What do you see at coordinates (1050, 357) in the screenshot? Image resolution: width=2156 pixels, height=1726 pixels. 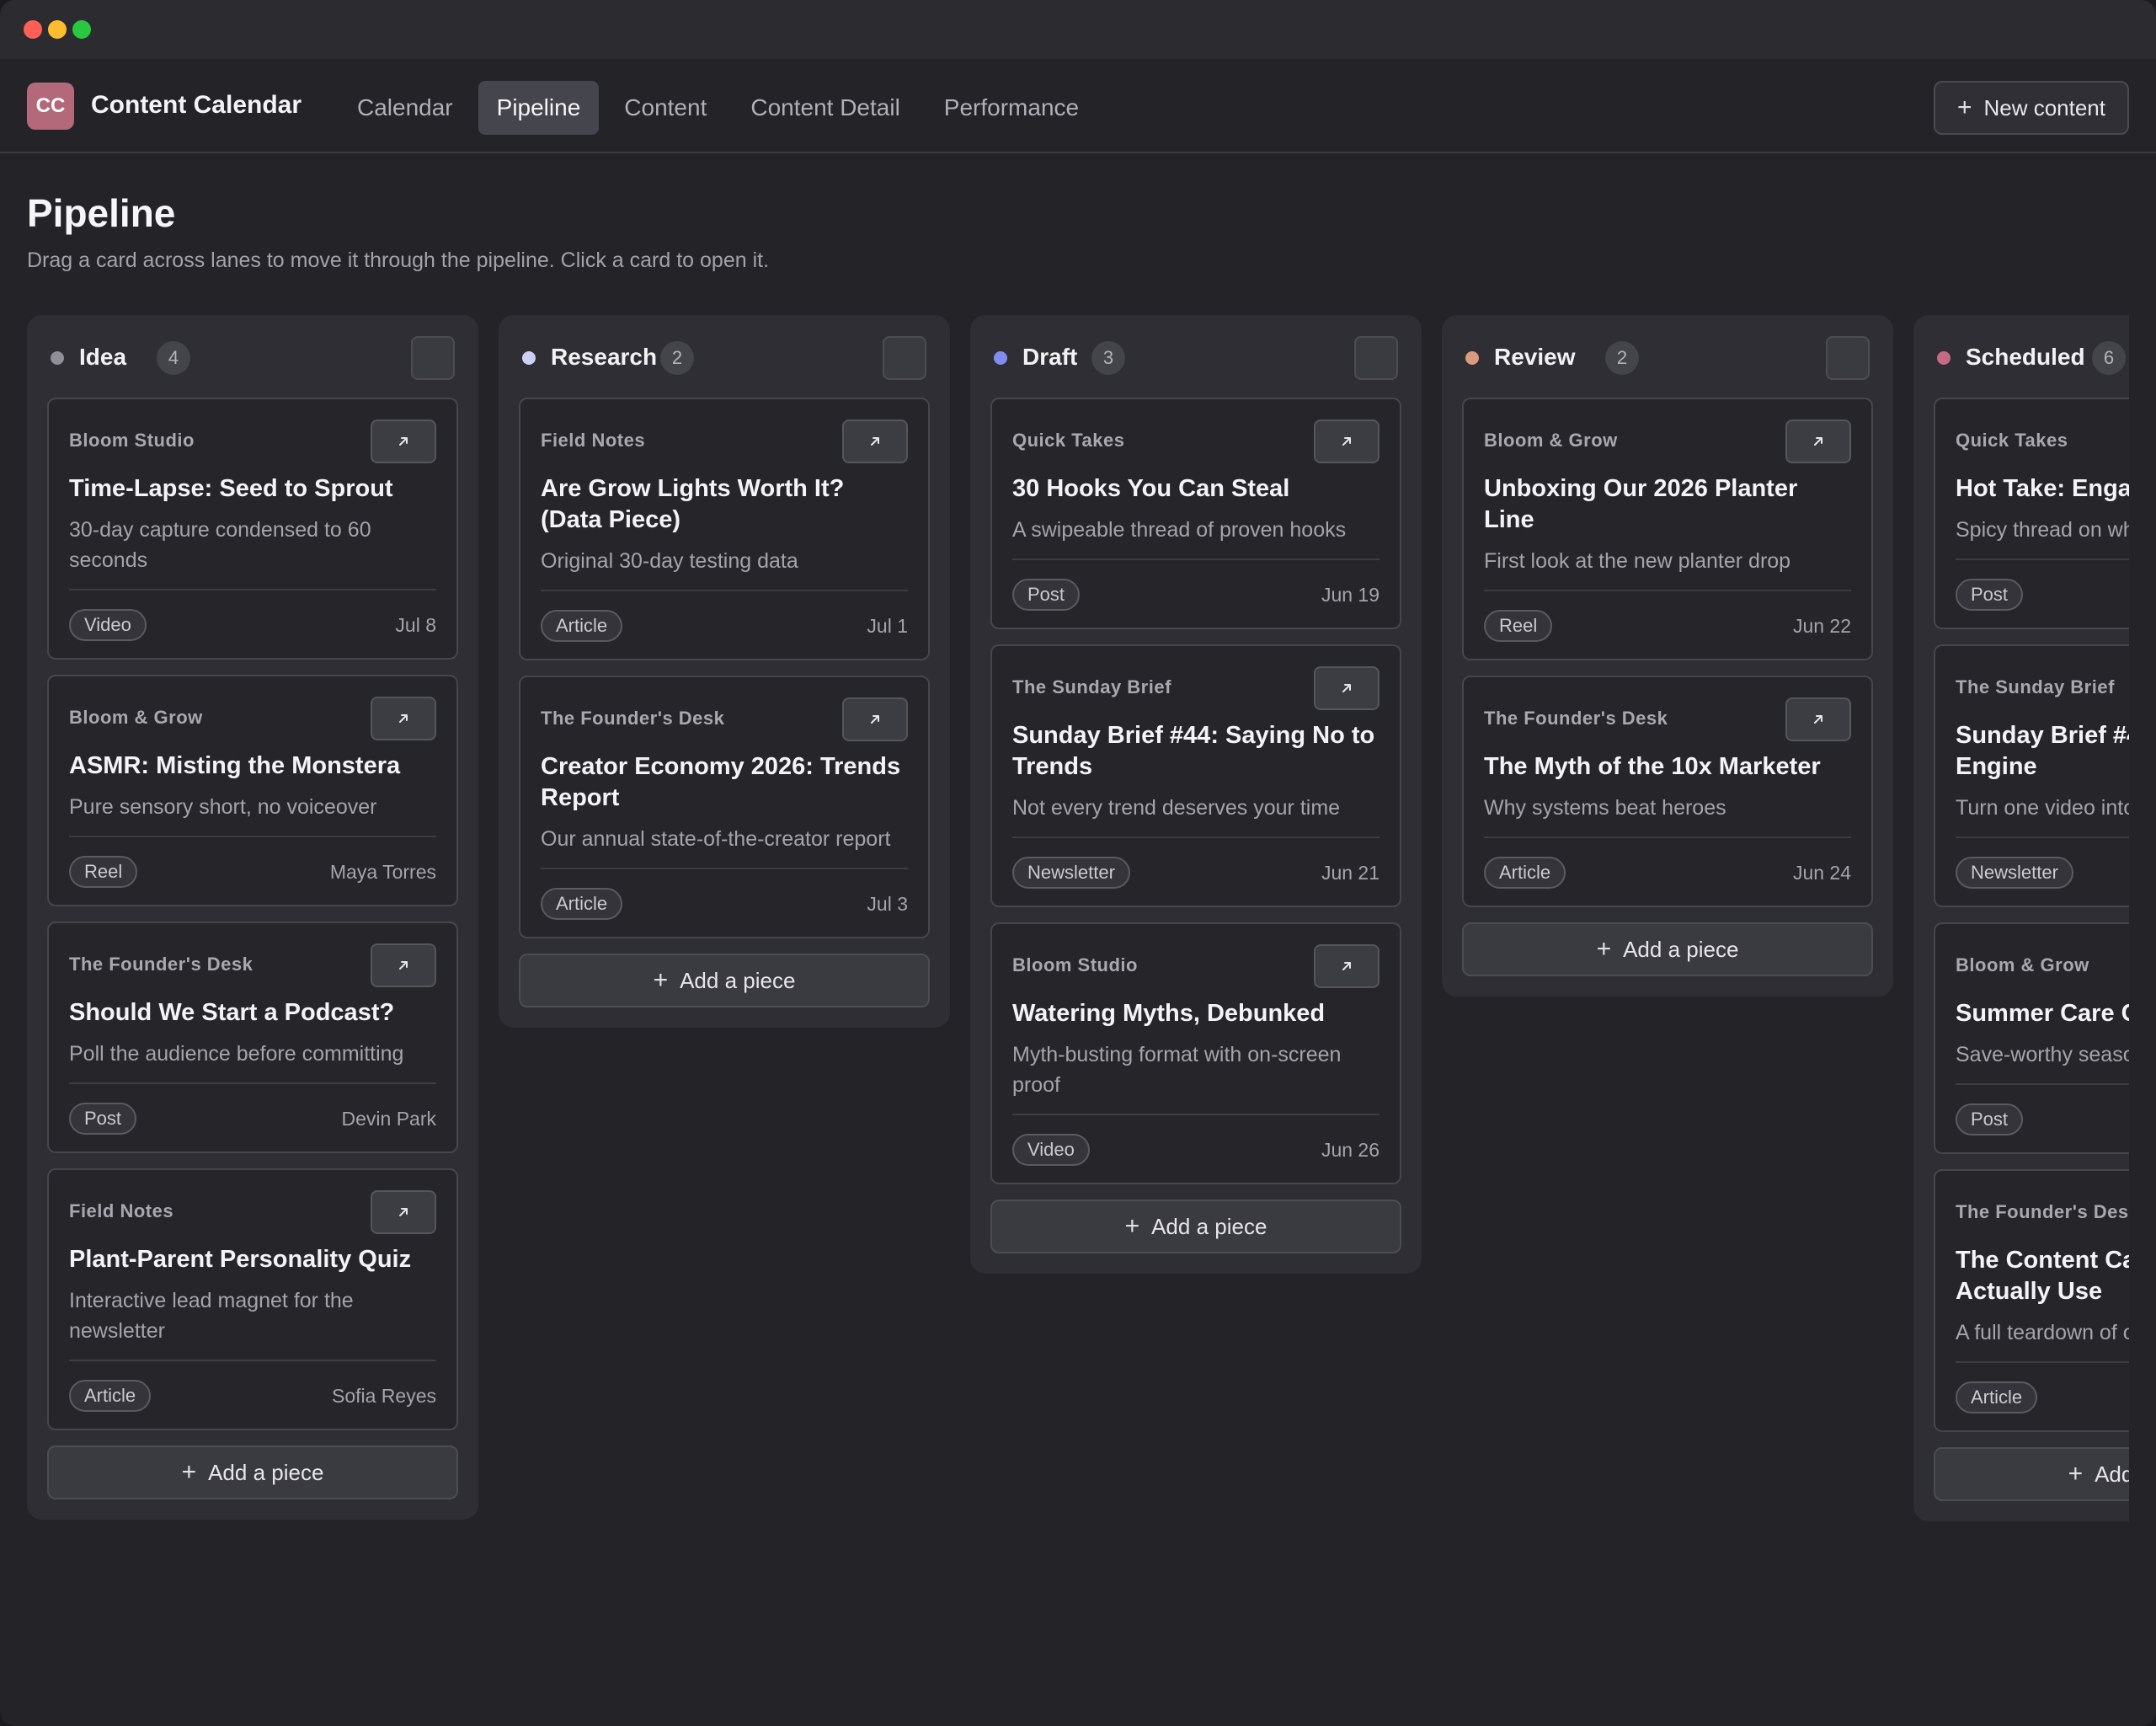 I see `lane-name: Draft` at bounding box center [1050, 357].